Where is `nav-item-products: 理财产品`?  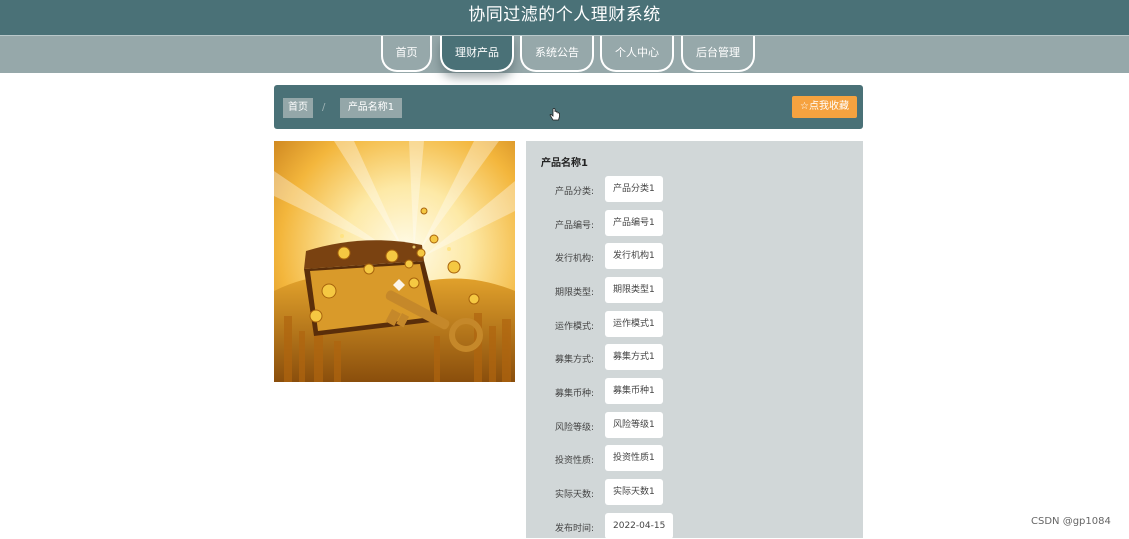 nav-item-products: 理财产品 is located at coordinates (477, 54).